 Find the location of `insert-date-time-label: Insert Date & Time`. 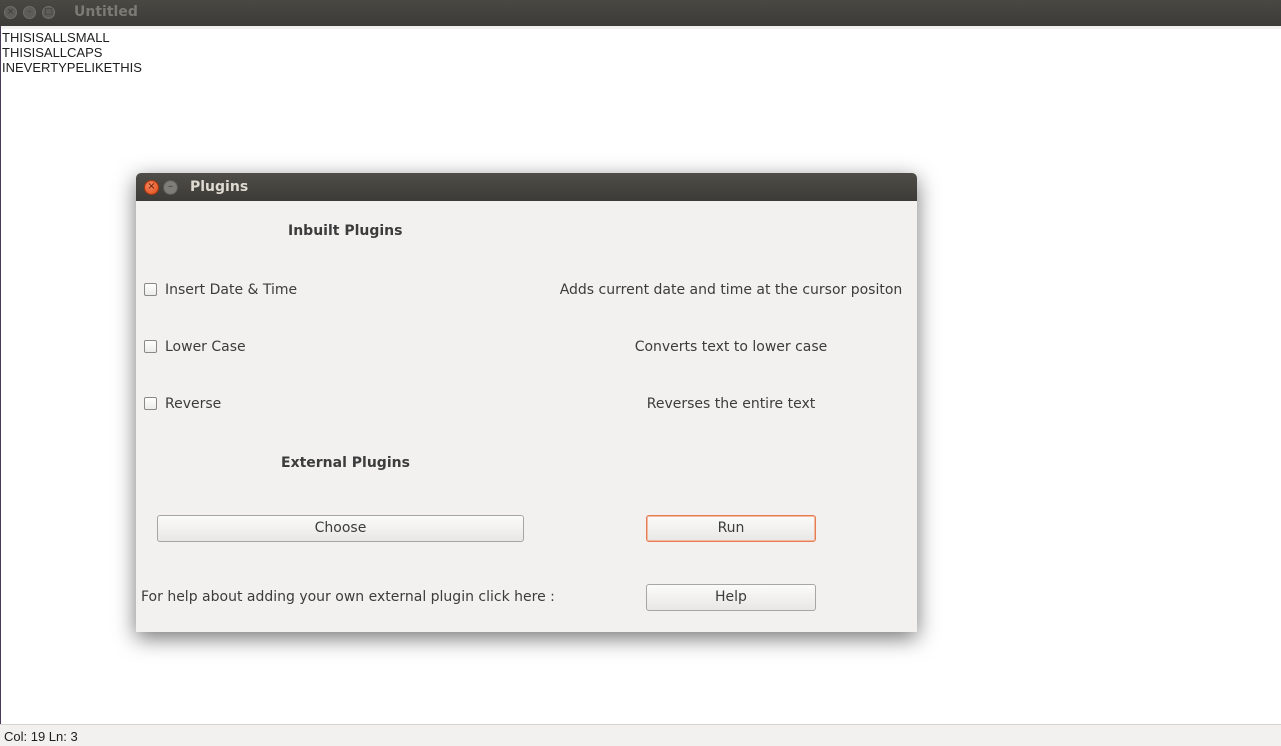

insert-date-time-label: Insert Date & Time is located at coordinates (231, 290).